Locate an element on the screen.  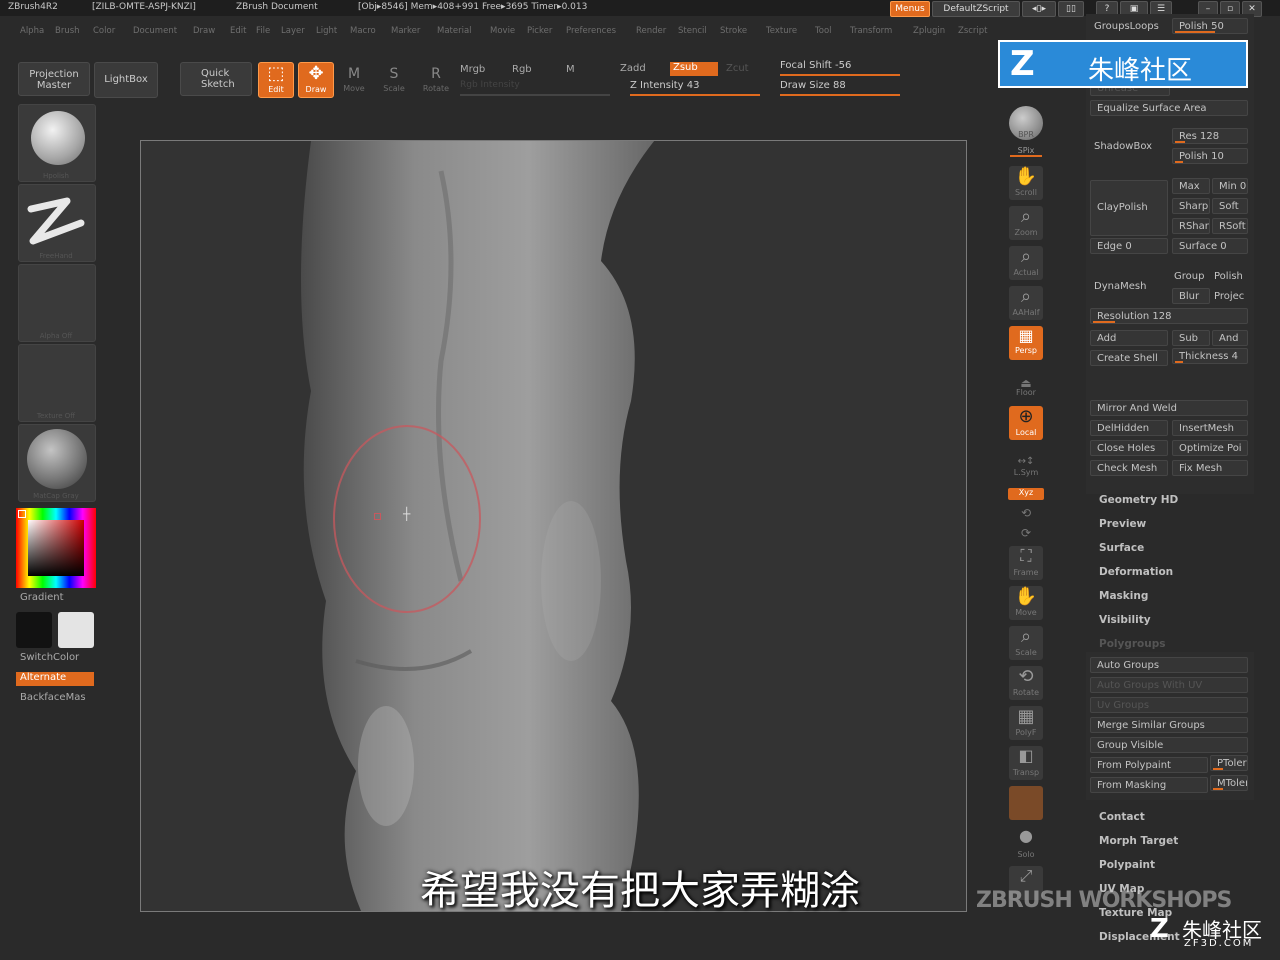
menu-item-transform: Transform is located at coordinates (871, 31).